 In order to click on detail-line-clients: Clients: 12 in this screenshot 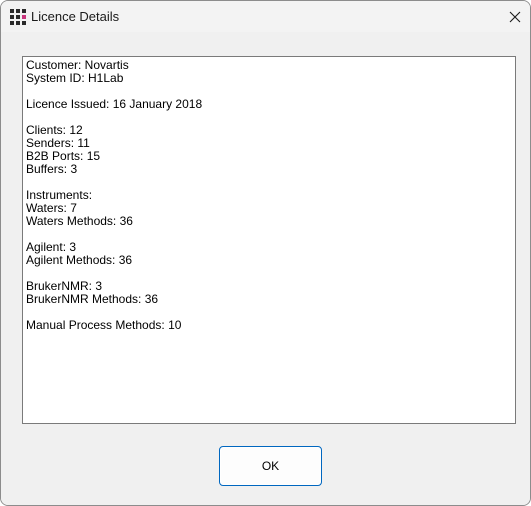, I will do `click(54, 130)`.